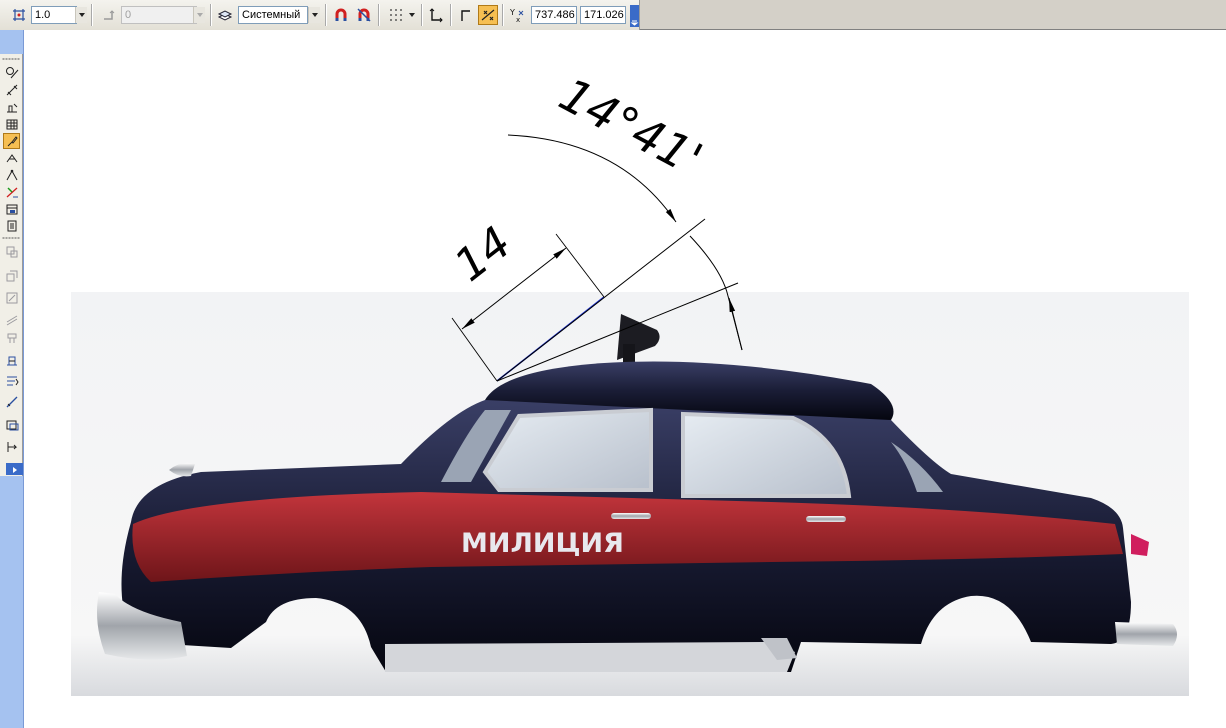 This screenshot has width=1226, height=728. I want to click on coord-x-field: 737.486, so click(554, 15).